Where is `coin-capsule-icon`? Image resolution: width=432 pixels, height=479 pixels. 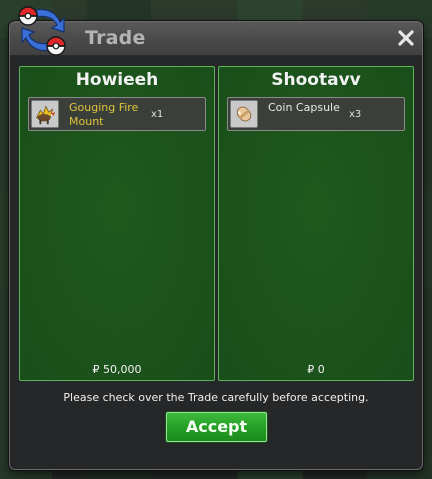
coin-capsule-icon is located at coordinates (244, 114).